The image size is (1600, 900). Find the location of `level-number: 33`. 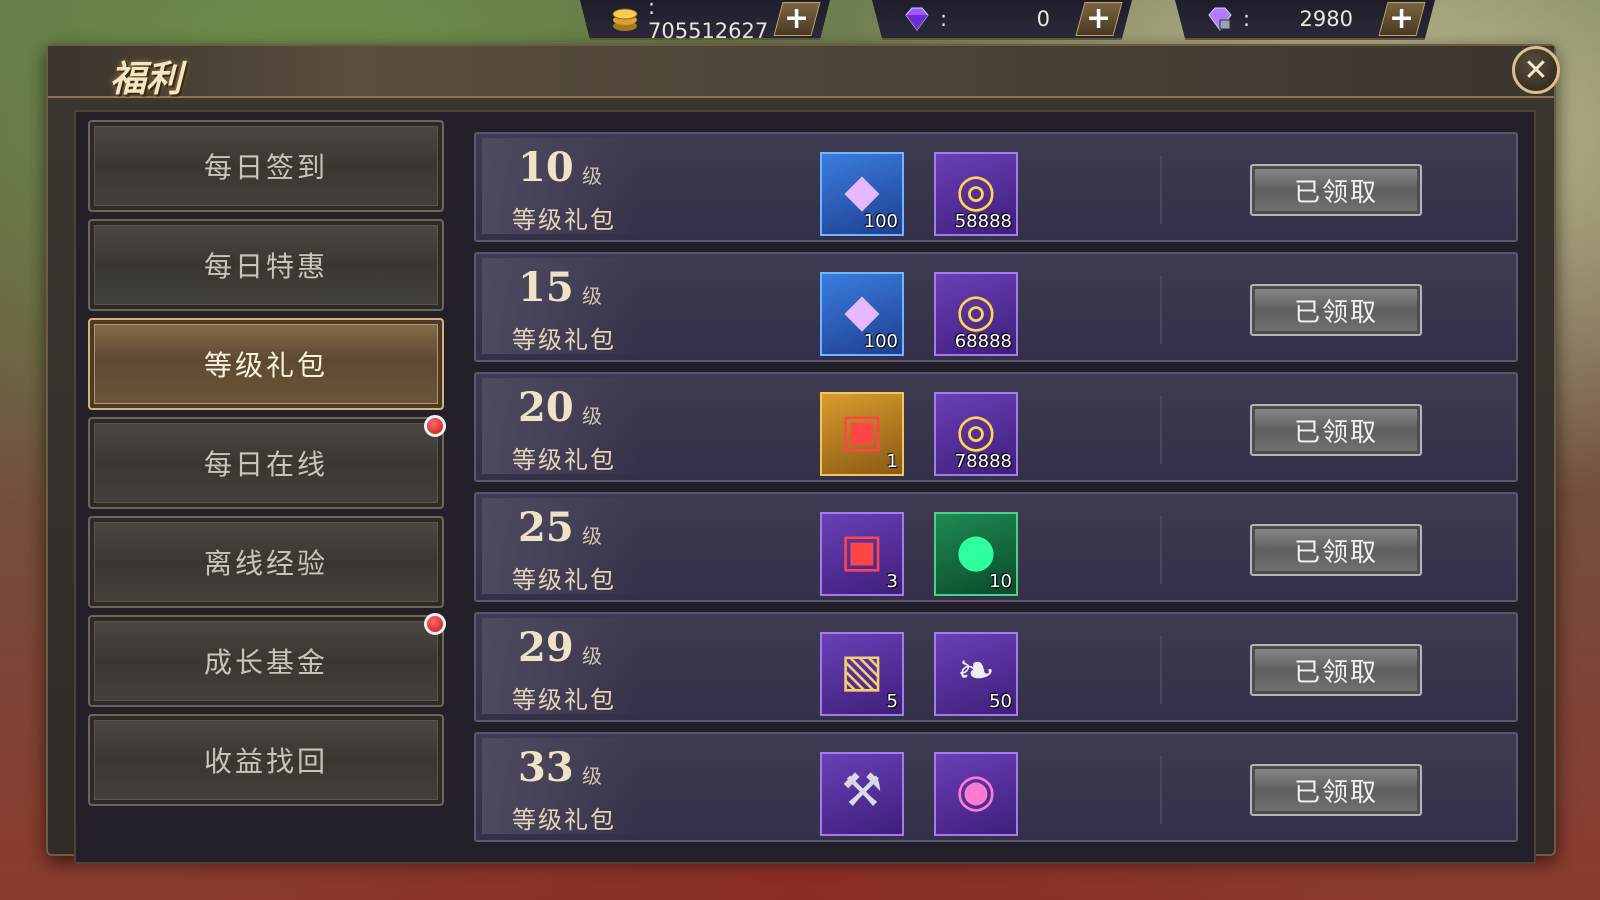

level-number: 33 is located at coordinates (546, 767).